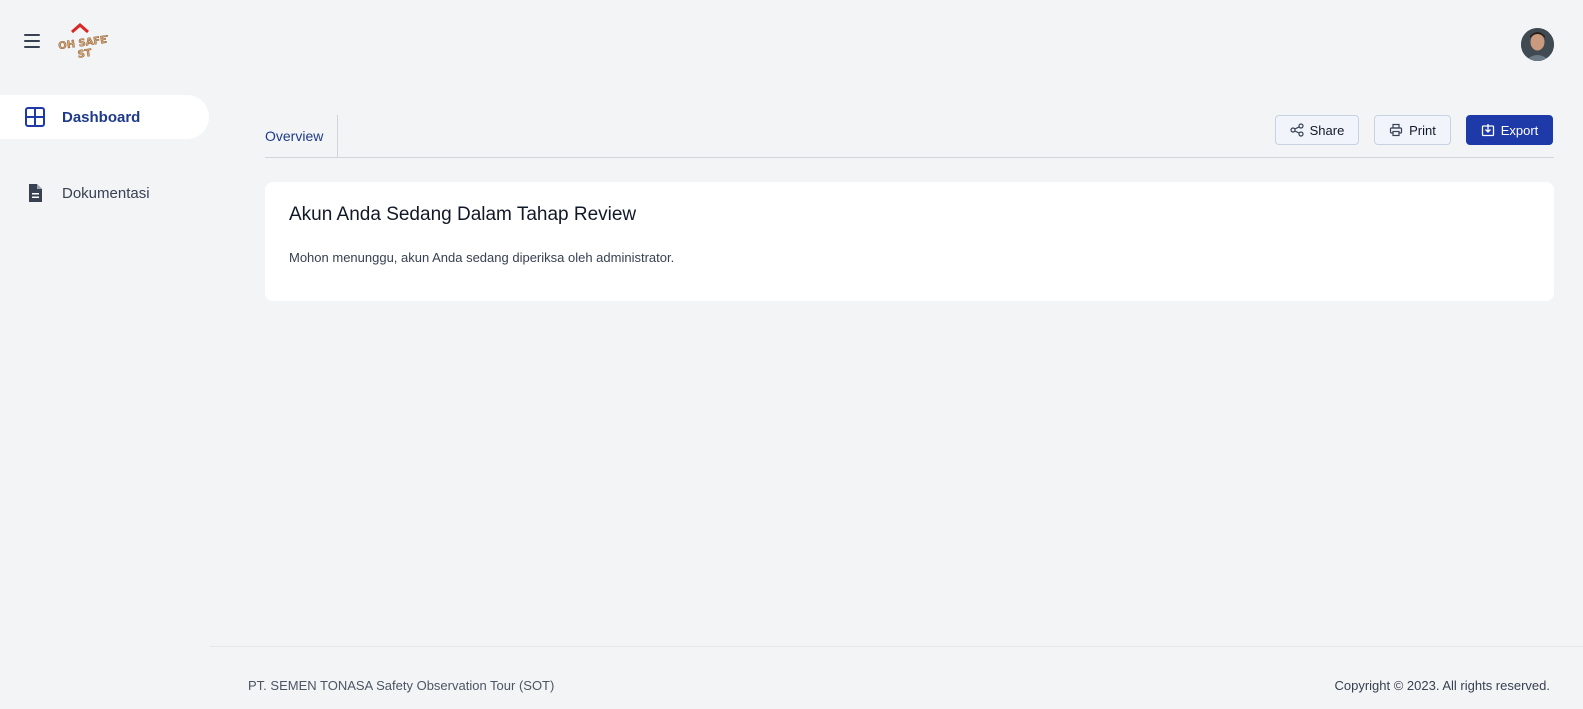 This screenshot has height=709, width=1583. Describe the element at coordinates (896, 646) in the screenshot. I see `footer-divider` at that location.